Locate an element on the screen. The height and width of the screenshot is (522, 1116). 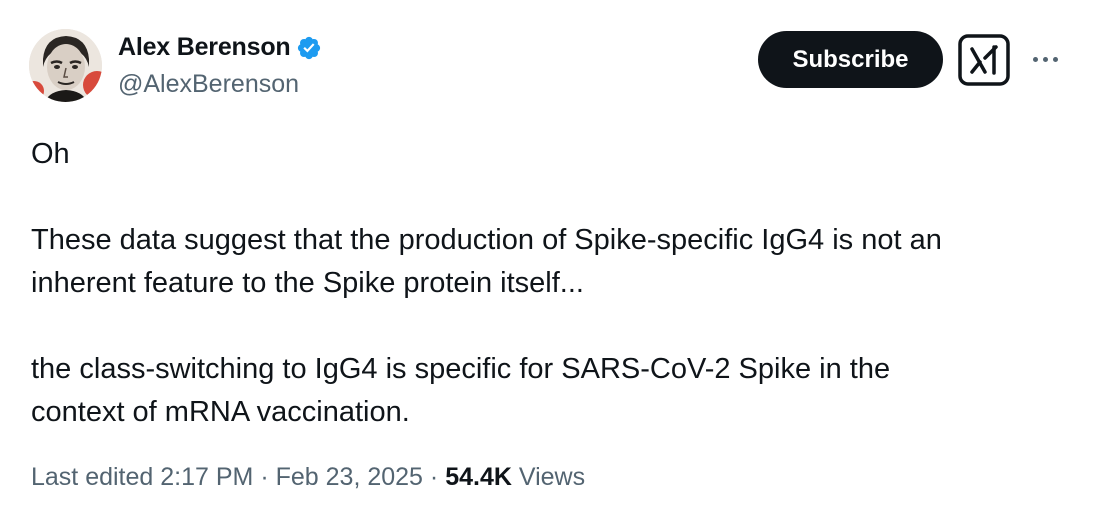
tweet-line: Oh is located at coordinates (50, 154).